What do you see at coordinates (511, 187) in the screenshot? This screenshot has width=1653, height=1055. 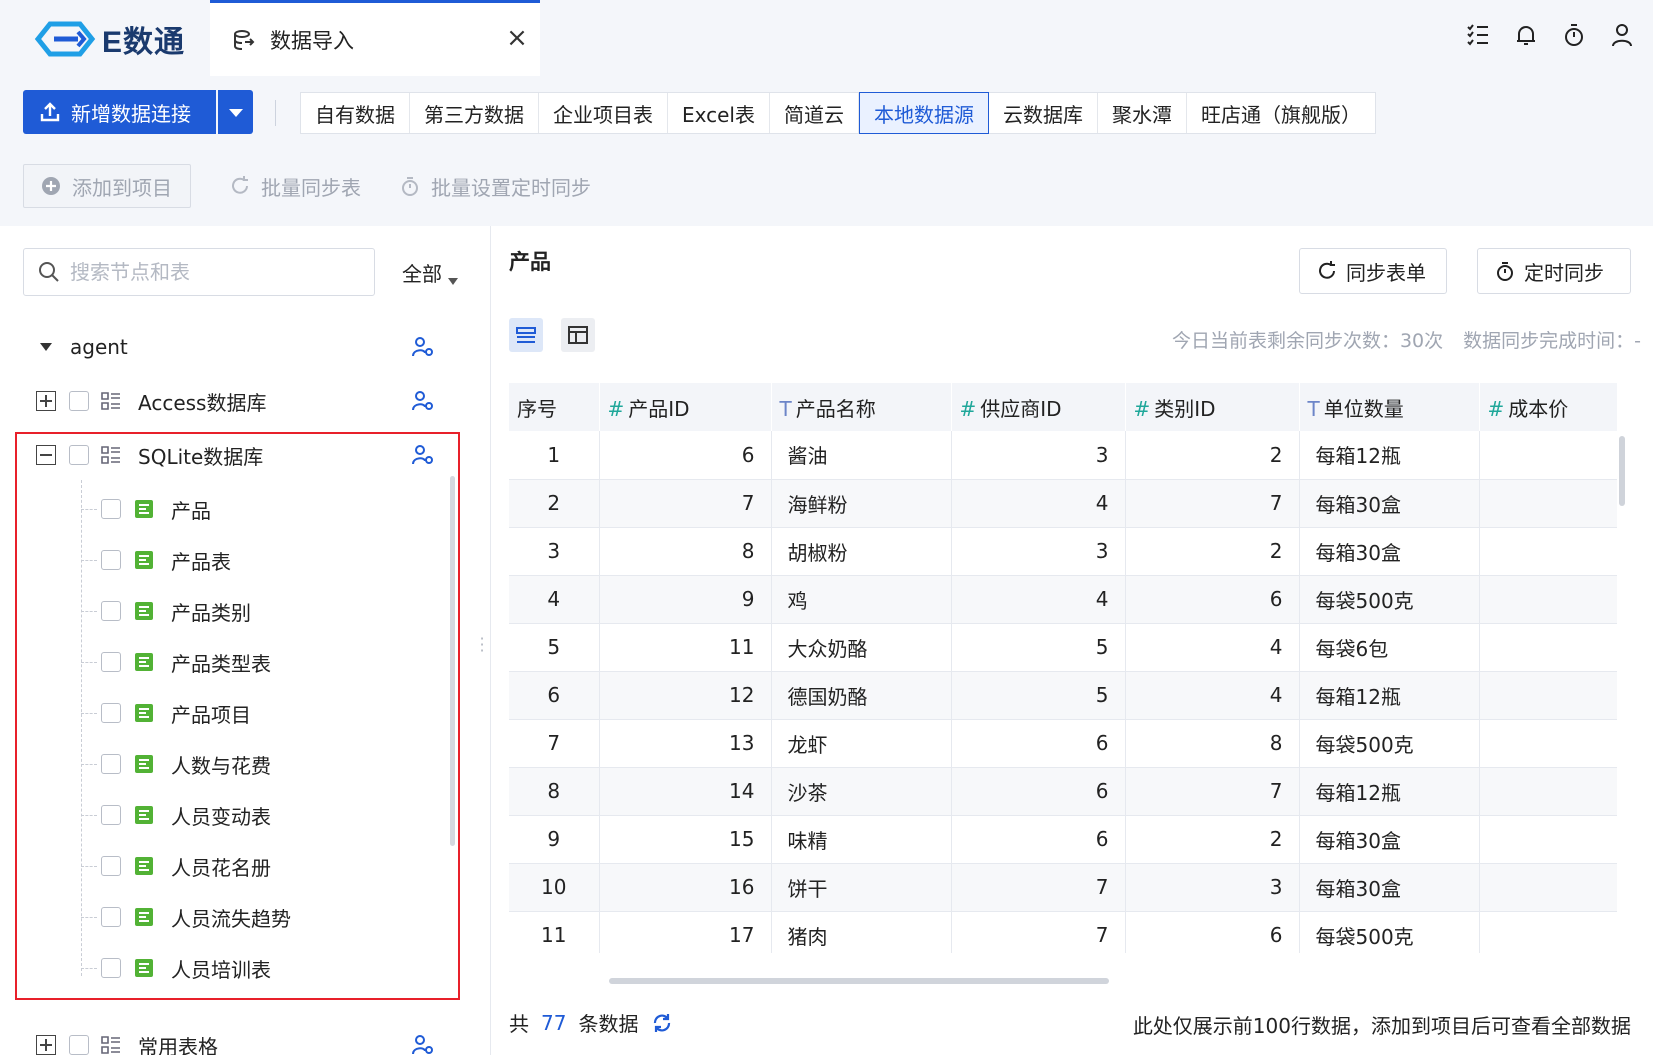 I see `batch-schedule-label: 批量设置定时同步` at bounding box center [511, 187].